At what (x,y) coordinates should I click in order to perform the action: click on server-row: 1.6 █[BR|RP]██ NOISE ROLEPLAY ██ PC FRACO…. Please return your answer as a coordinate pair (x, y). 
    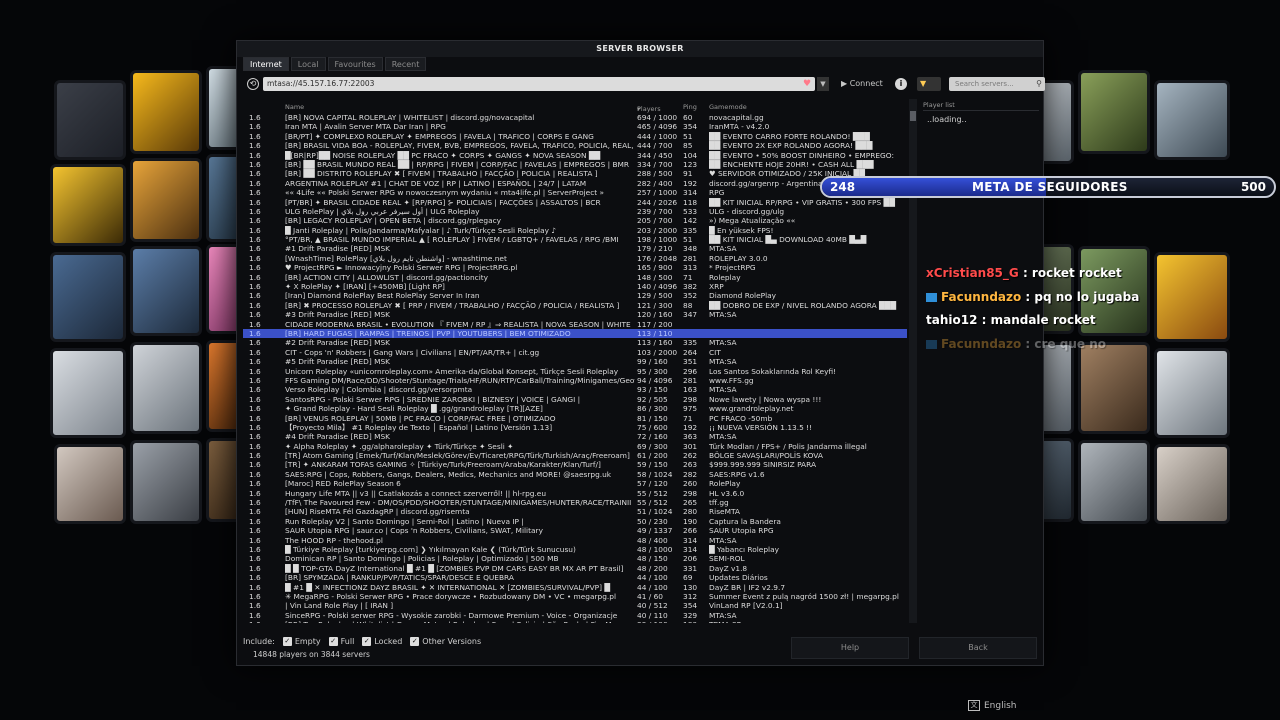
    Looking at the image, I should click on (575, 155).